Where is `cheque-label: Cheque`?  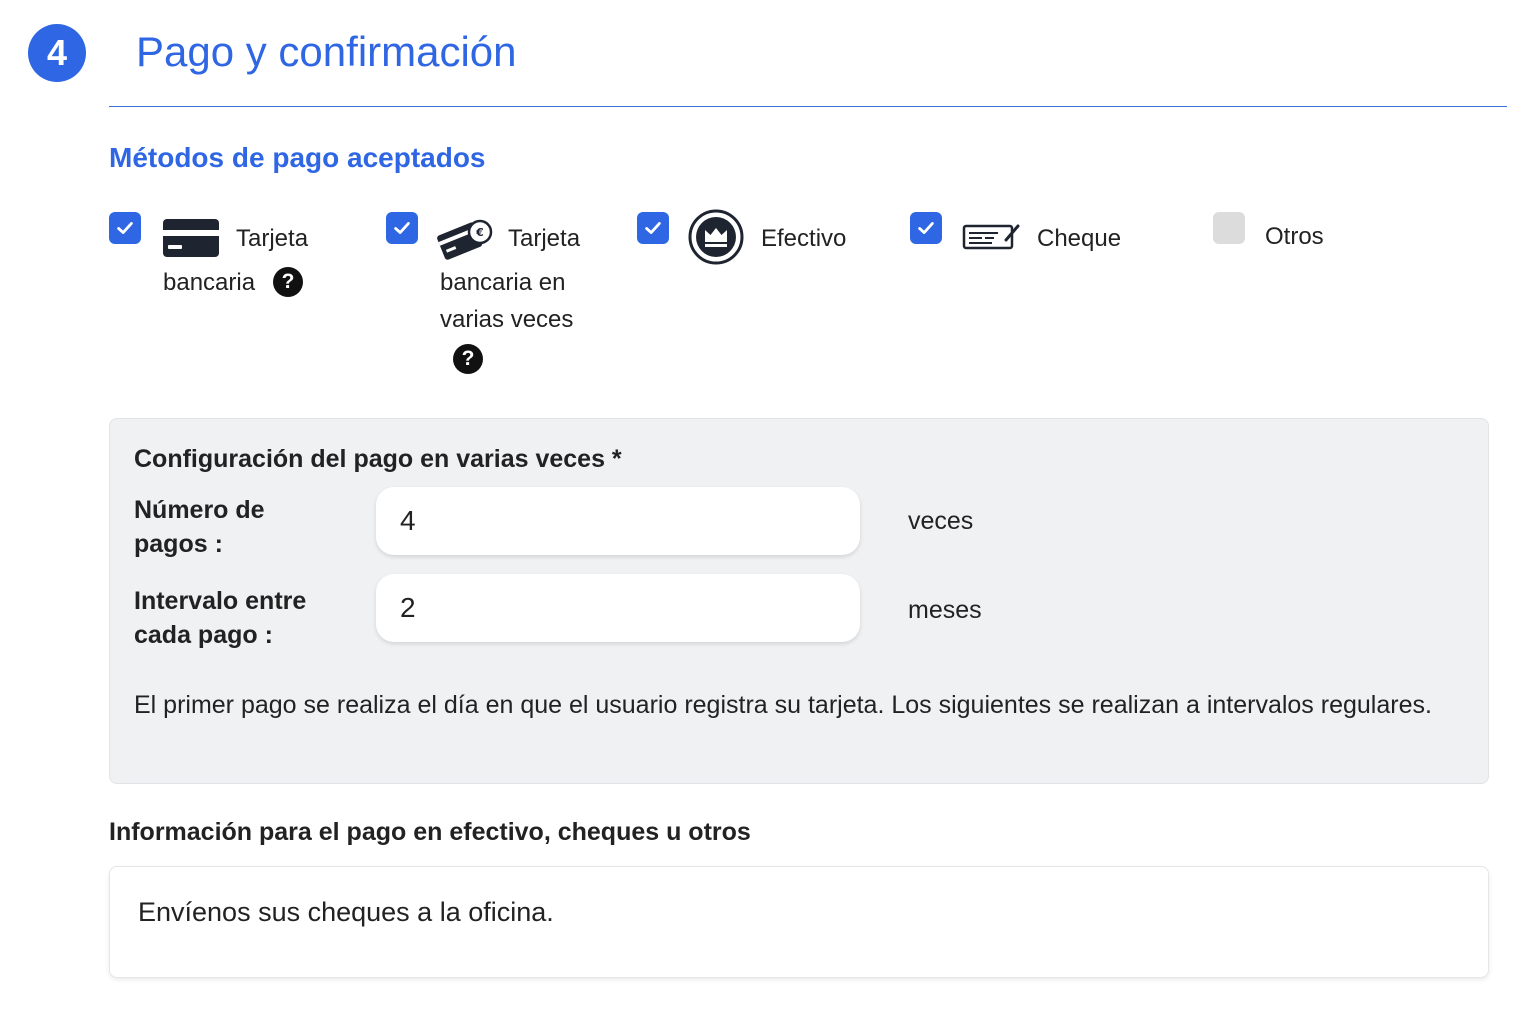
cheque-label: Cheque is located at coordinates (1079, 238).